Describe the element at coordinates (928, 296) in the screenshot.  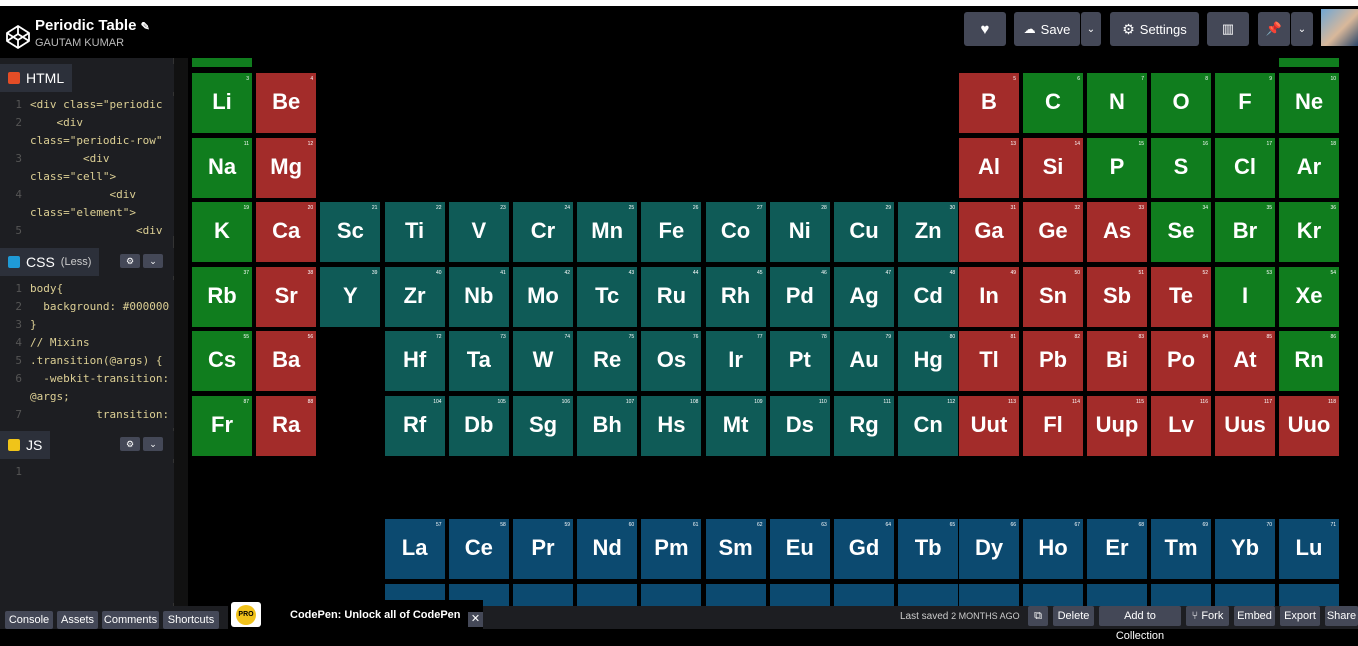
I see `element-cell-cd: 48 Cd` at that location.